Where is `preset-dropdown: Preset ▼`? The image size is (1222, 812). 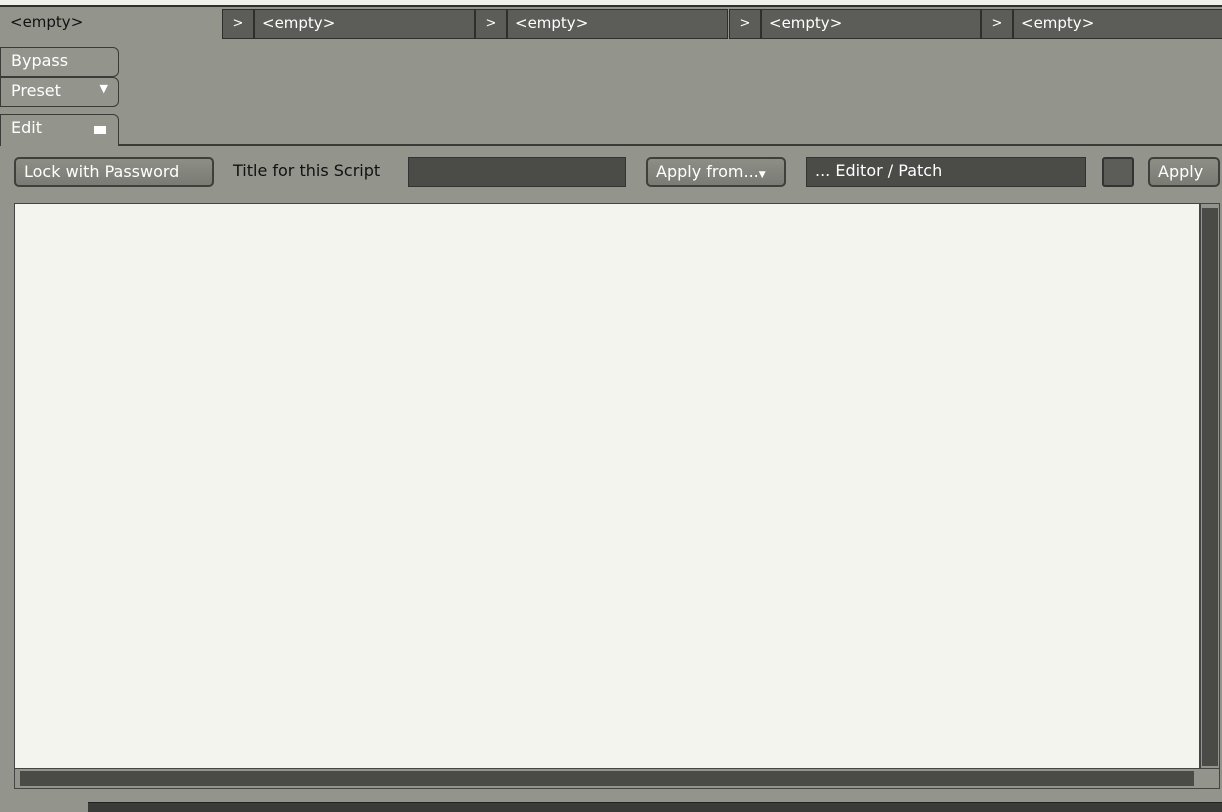 preset-dropdown: Preset ▼ is located at coordinates (59, 92).